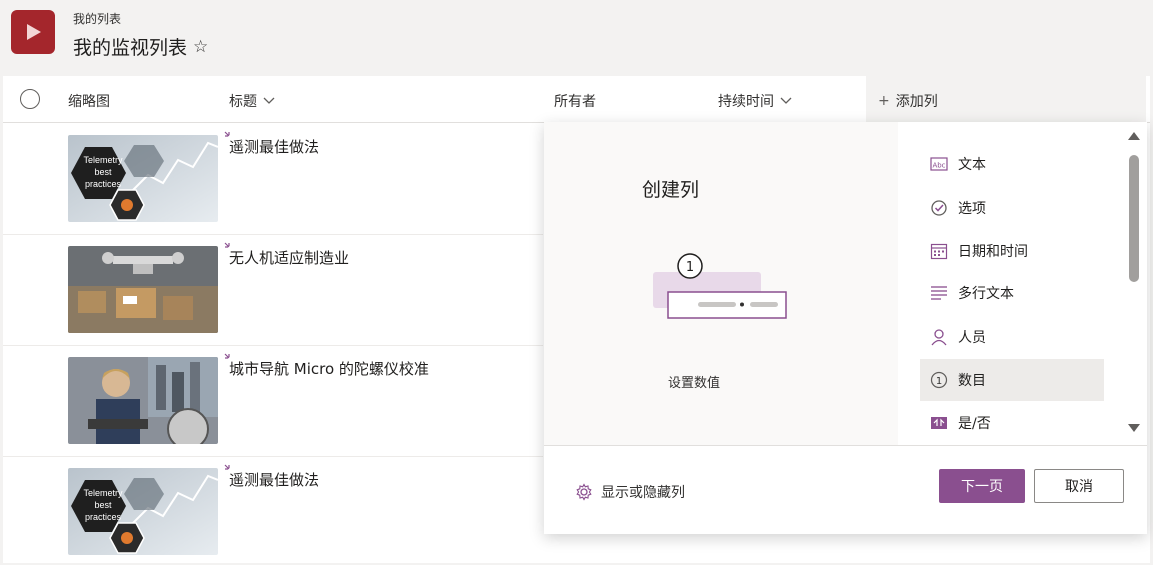  Describe the element at coordinates (671, 190) in the screenshot. I see `flyout-heading: 创建列` at that location.